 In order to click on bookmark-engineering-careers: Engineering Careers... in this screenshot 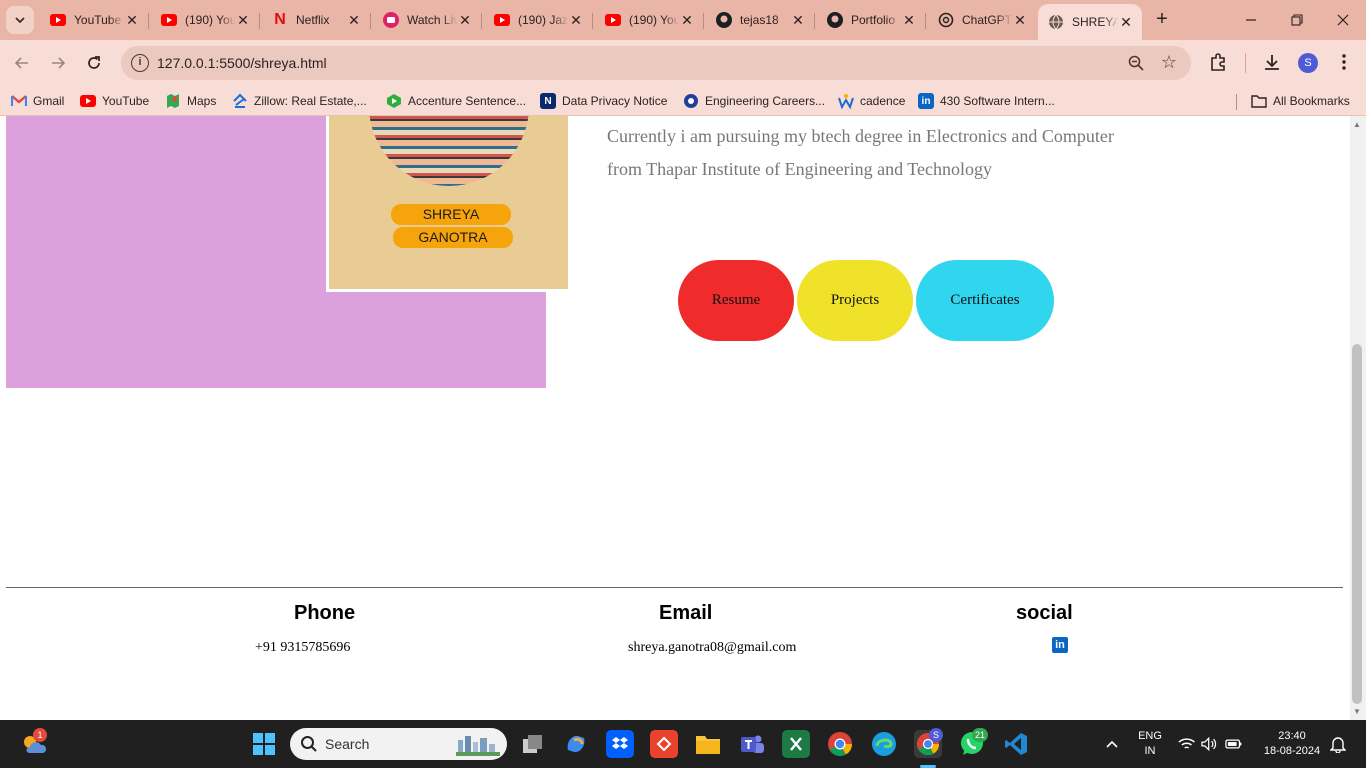, I will do `click(754, 101)`.